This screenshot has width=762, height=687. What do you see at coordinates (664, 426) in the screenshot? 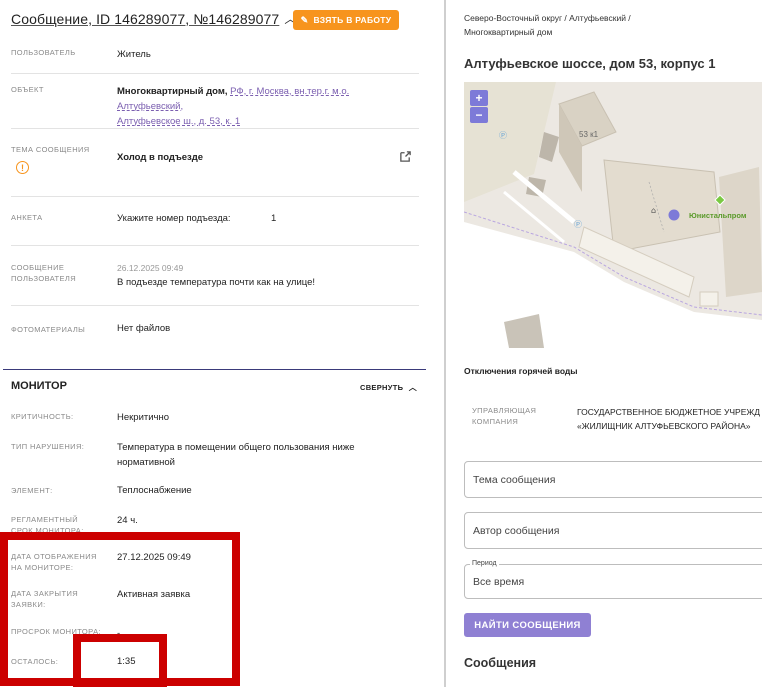
I see `management-company-value-line2: «ЖИЛИЩНИК АЛТУФЬЕВСКОГО РАЙОНА»` at bounding box center [664, 426].